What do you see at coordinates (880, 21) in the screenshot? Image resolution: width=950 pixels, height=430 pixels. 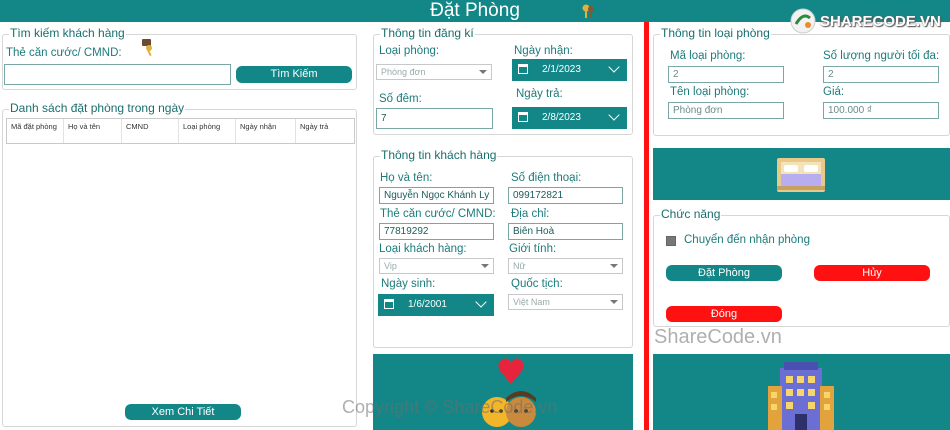 I see `brand-text: SHARECODE.VN` at bounding box center [880, 21].